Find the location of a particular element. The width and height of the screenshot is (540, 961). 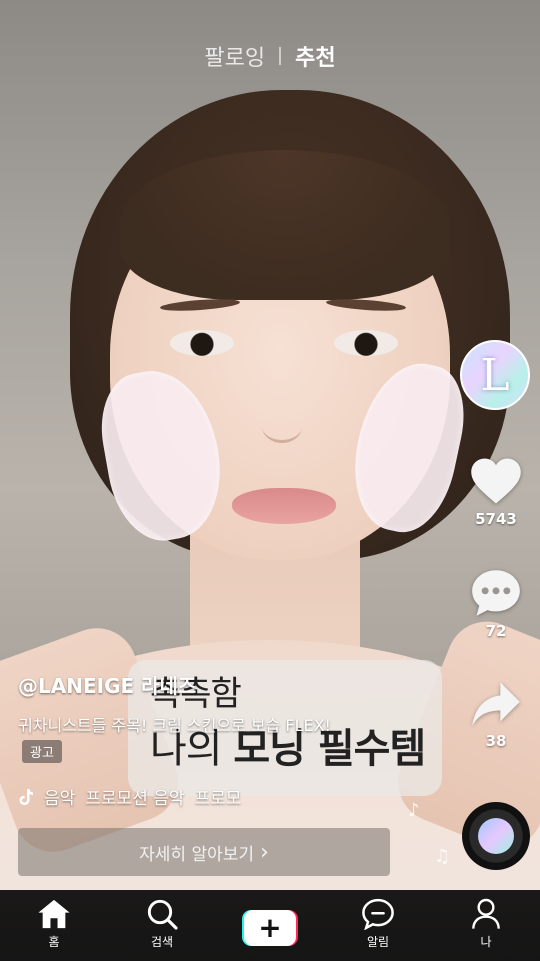

like-button: 5743 is located at coordinates (496, 492).